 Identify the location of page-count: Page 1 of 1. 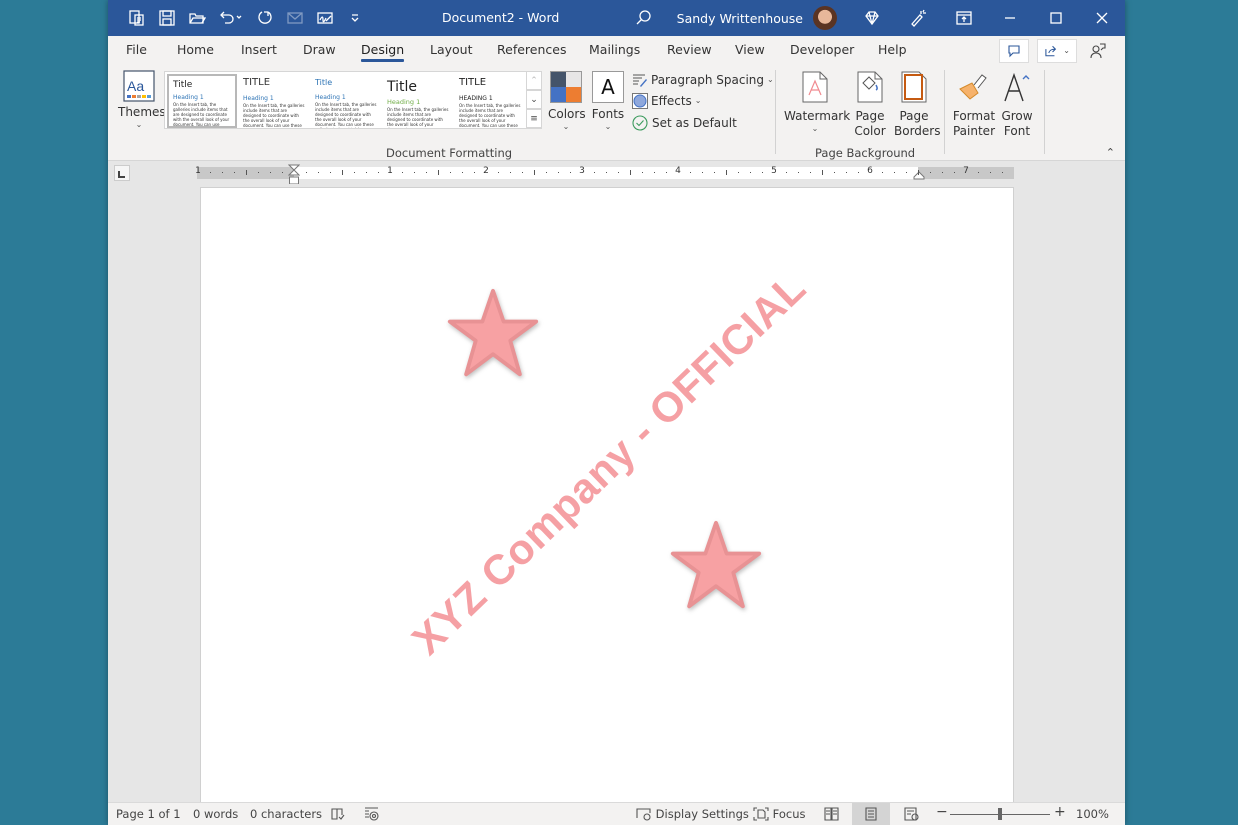
(148, 814).